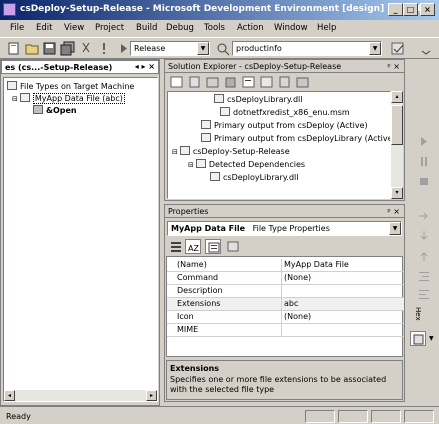 The image size is (439, 424). I want to click on scroll-left-icon: ◂, so click(9, 395).